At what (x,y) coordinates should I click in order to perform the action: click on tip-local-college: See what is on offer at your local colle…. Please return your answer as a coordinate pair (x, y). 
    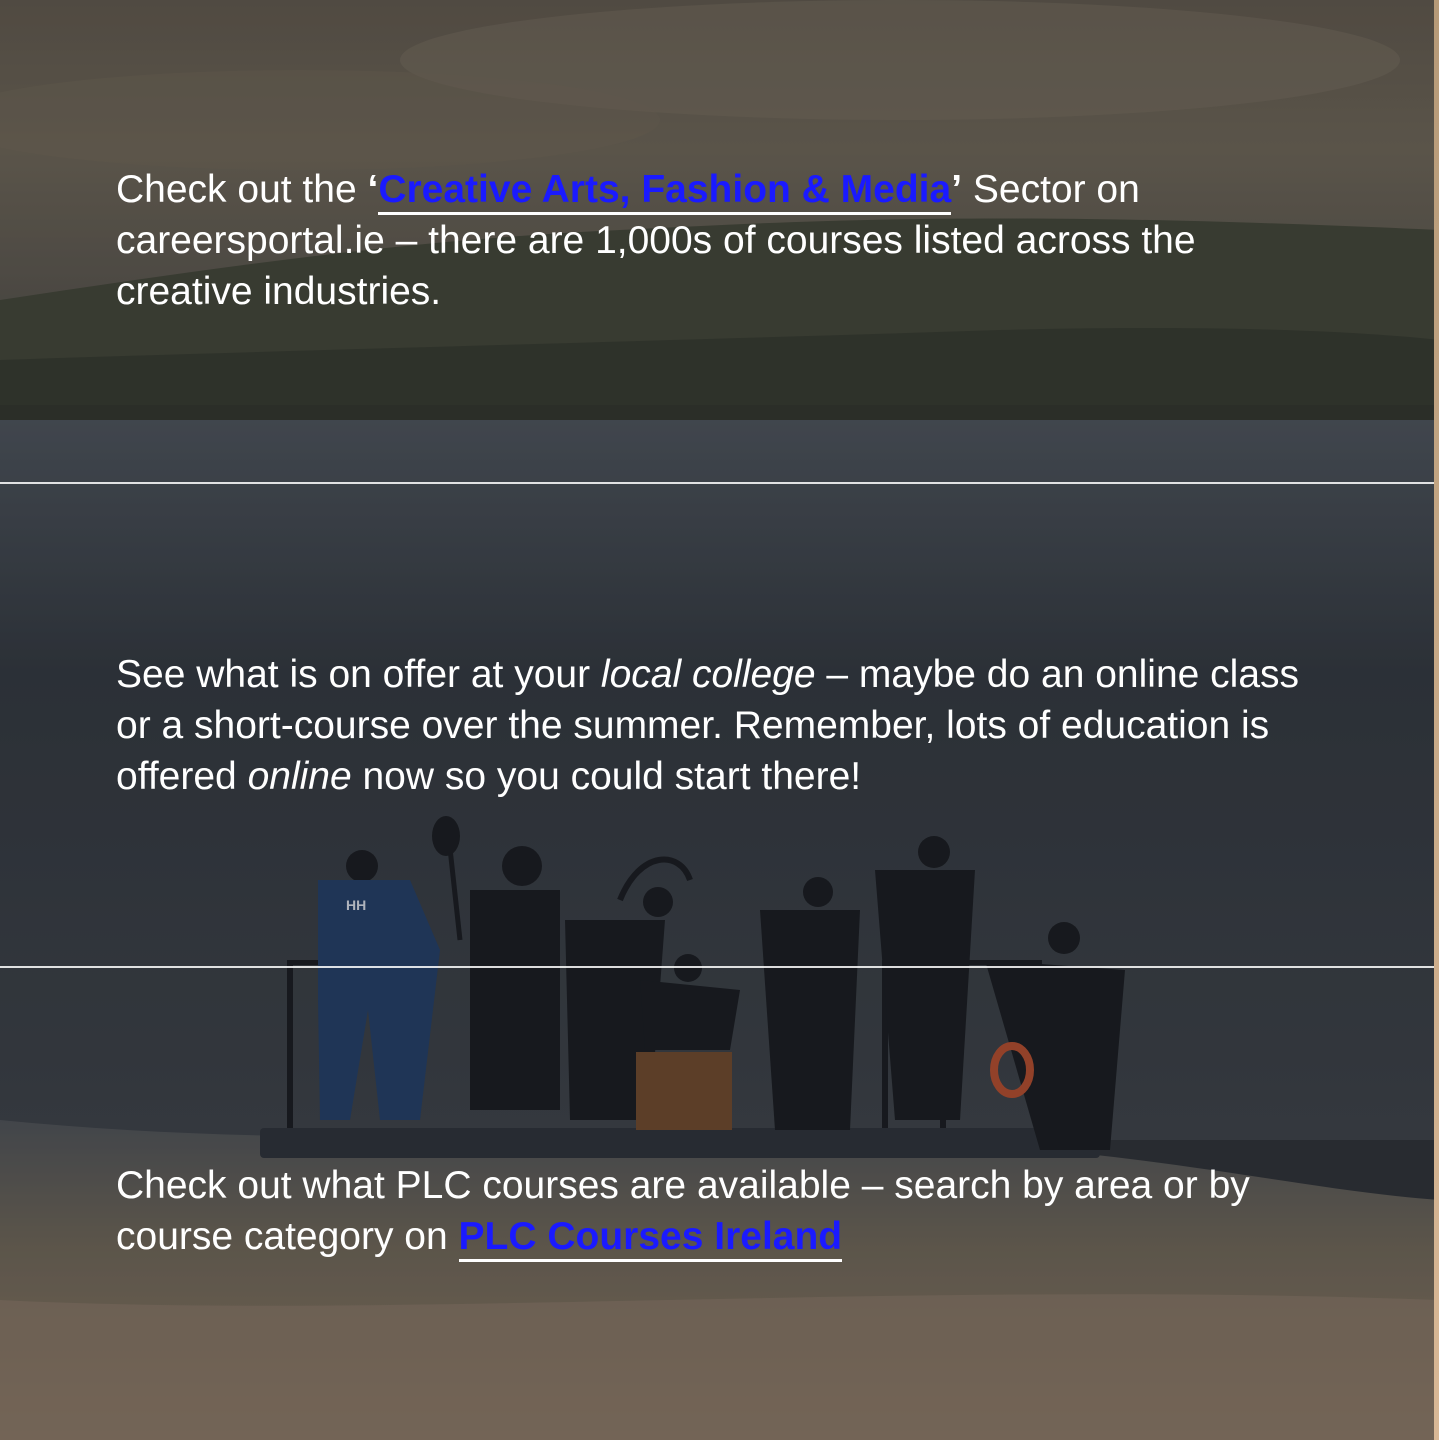
    Looking at the image, I should click on (726, 725).